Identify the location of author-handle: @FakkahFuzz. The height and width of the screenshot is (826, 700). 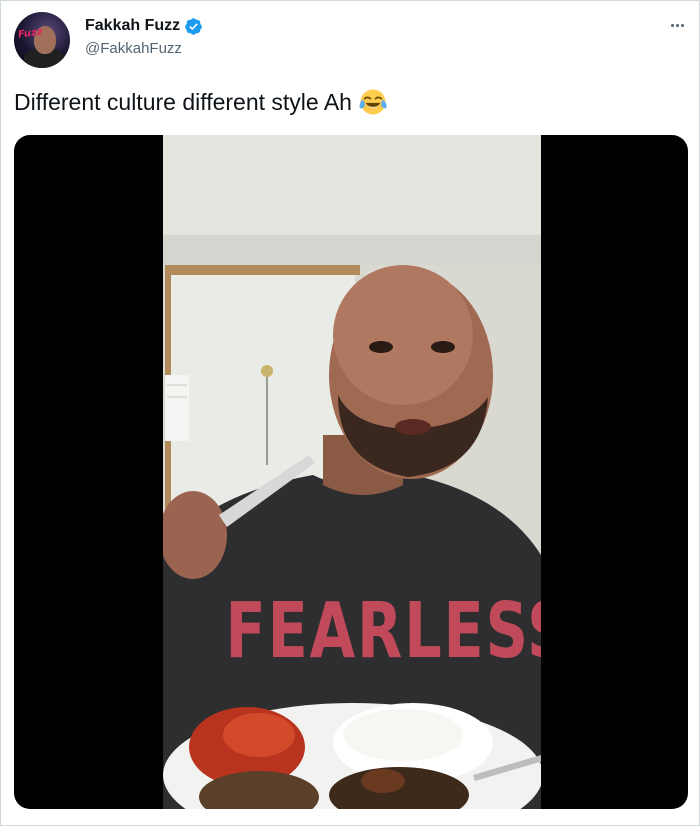
(144, 48).